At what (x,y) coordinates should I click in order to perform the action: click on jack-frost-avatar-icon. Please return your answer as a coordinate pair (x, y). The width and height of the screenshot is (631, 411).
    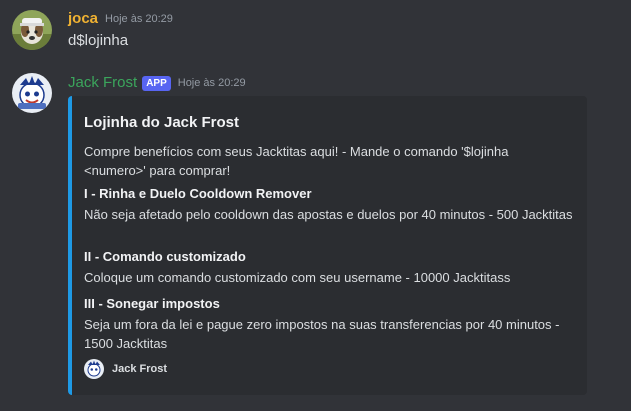
    Looking at the image, I should click on (32, 93).